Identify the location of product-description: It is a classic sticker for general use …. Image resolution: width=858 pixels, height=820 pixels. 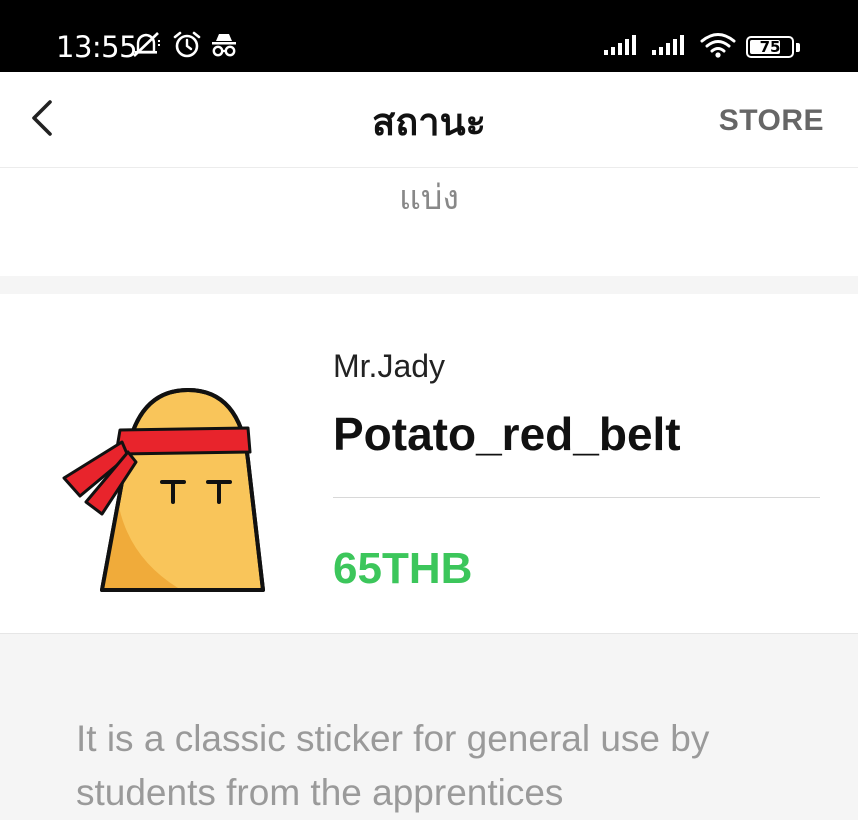
(393, 765).